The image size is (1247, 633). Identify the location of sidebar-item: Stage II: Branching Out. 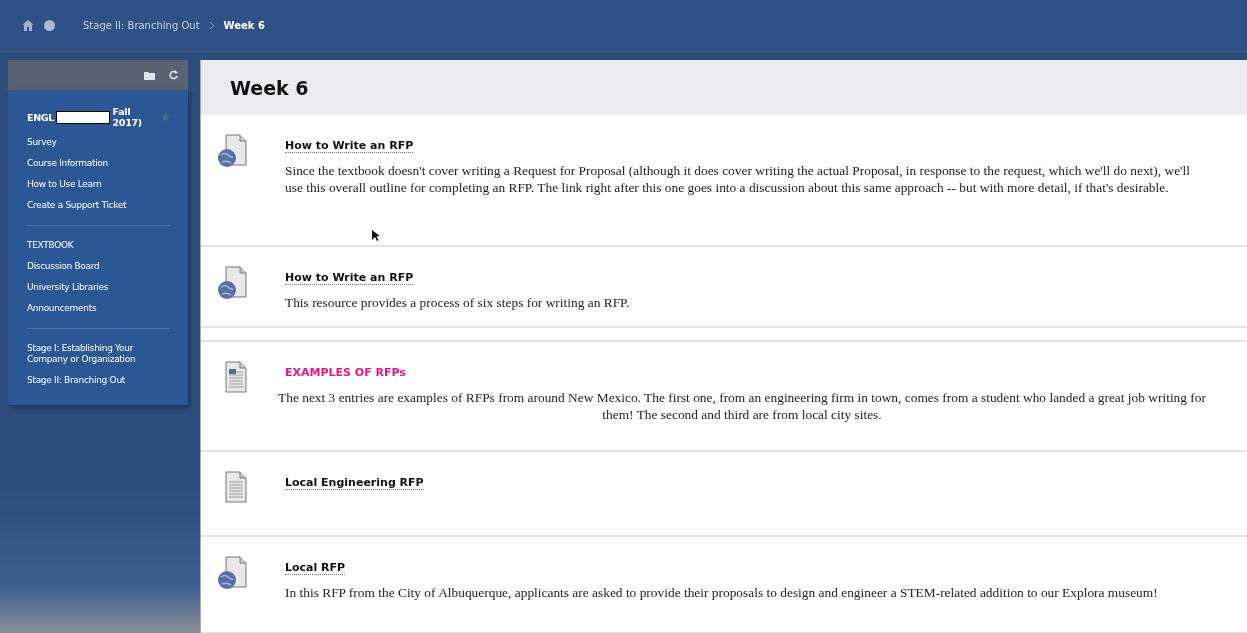
(98, 380).